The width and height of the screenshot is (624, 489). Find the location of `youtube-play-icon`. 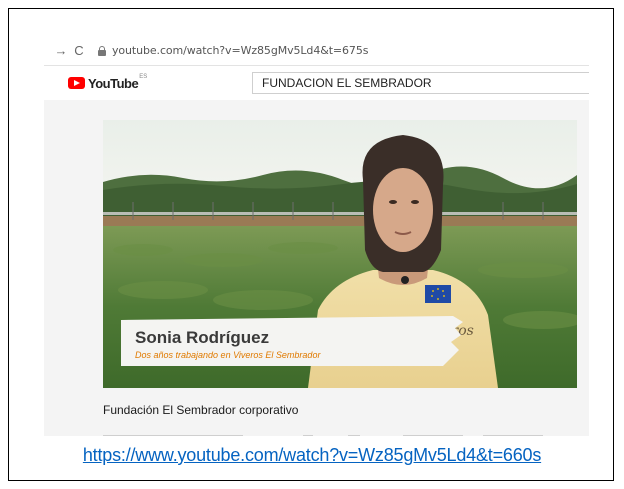

youtube-play-icon is located at coordinates (76, 83).